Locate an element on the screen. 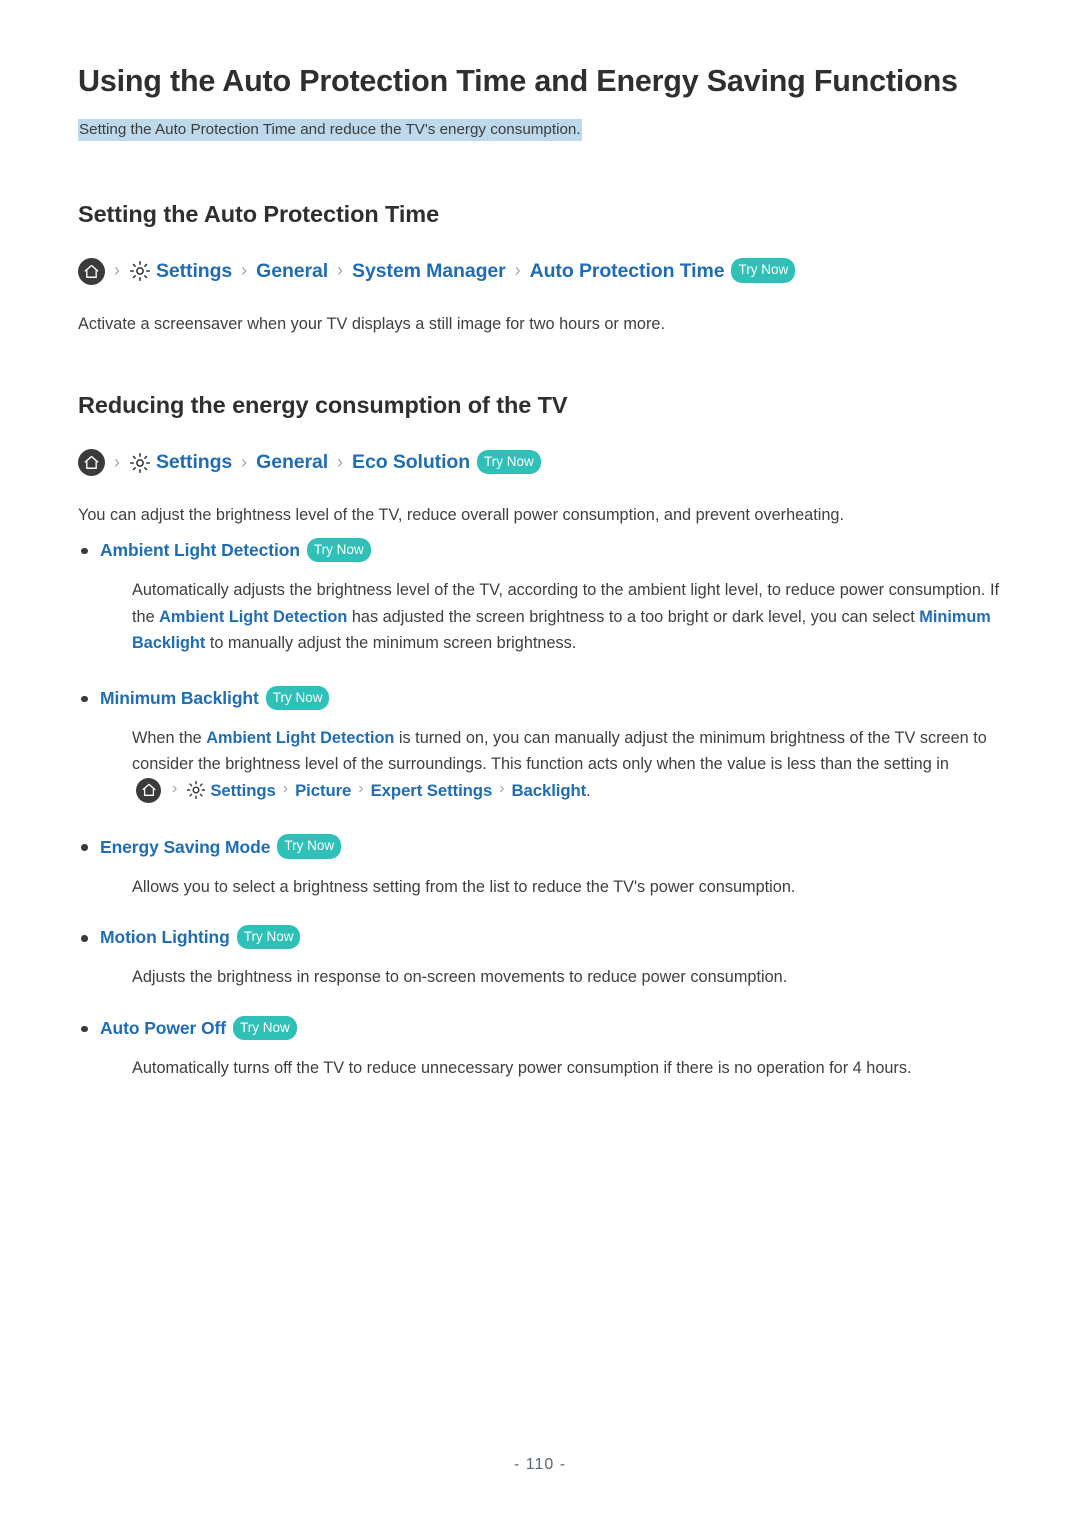 This screenshot has width=1080, height=1527. breadcrumb-item-eco-solution: Eco Solution is located at coordinates (411, 463).